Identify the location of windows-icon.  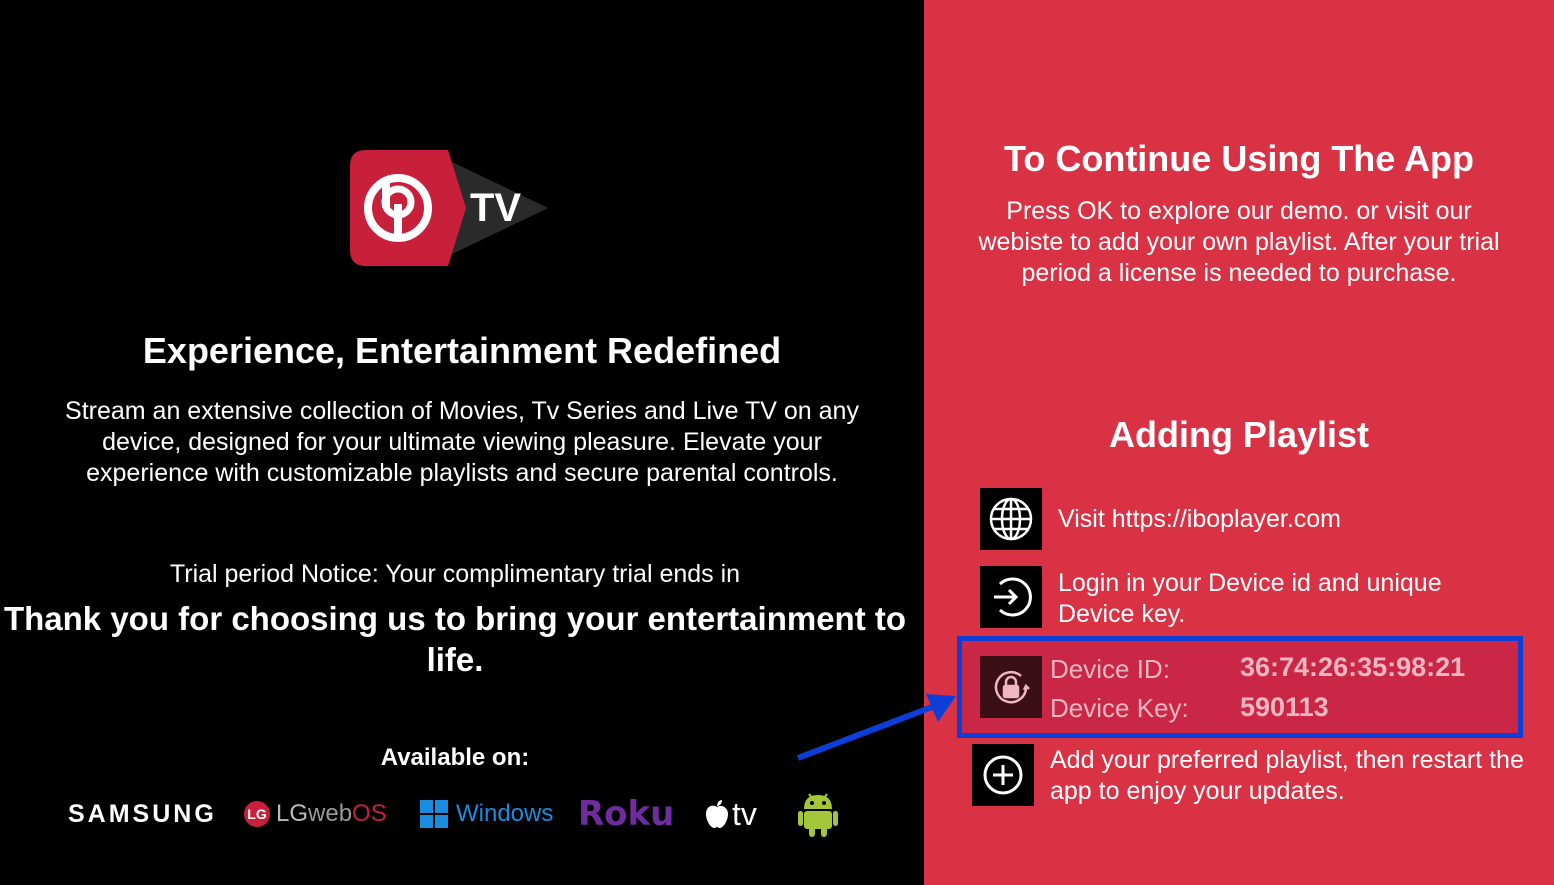
(434, 814).